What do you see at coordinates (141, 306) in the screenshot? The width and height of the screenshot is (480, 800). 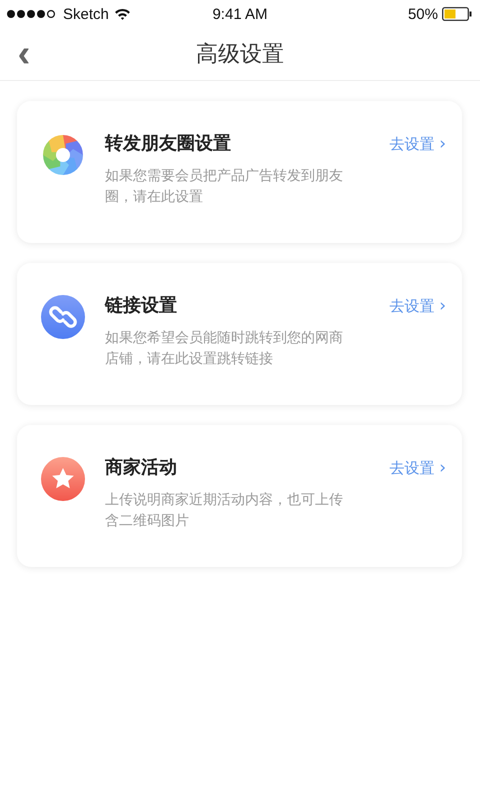 I see `card-title: 链接设置` at bounding box center [141, 306].